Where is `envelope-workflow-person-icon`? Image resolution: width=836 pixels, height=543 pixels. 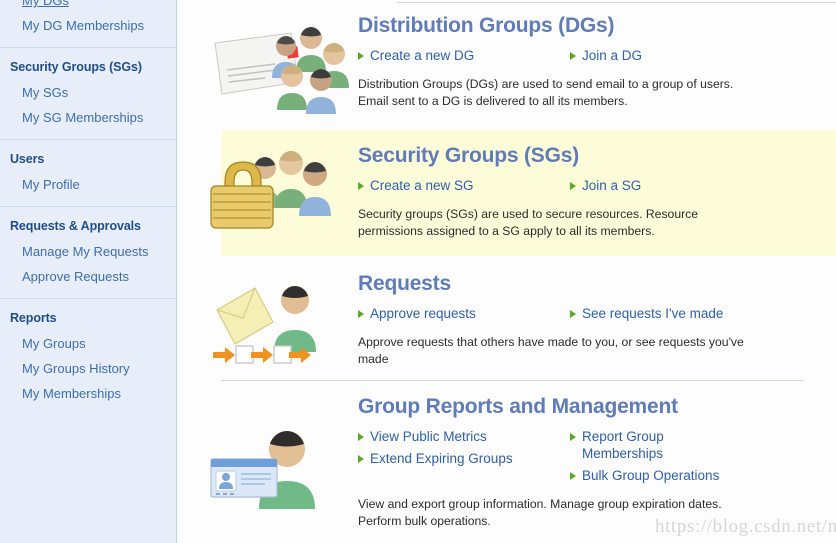 envelope-workflow-person-icon is located at coordinates (275, 320).